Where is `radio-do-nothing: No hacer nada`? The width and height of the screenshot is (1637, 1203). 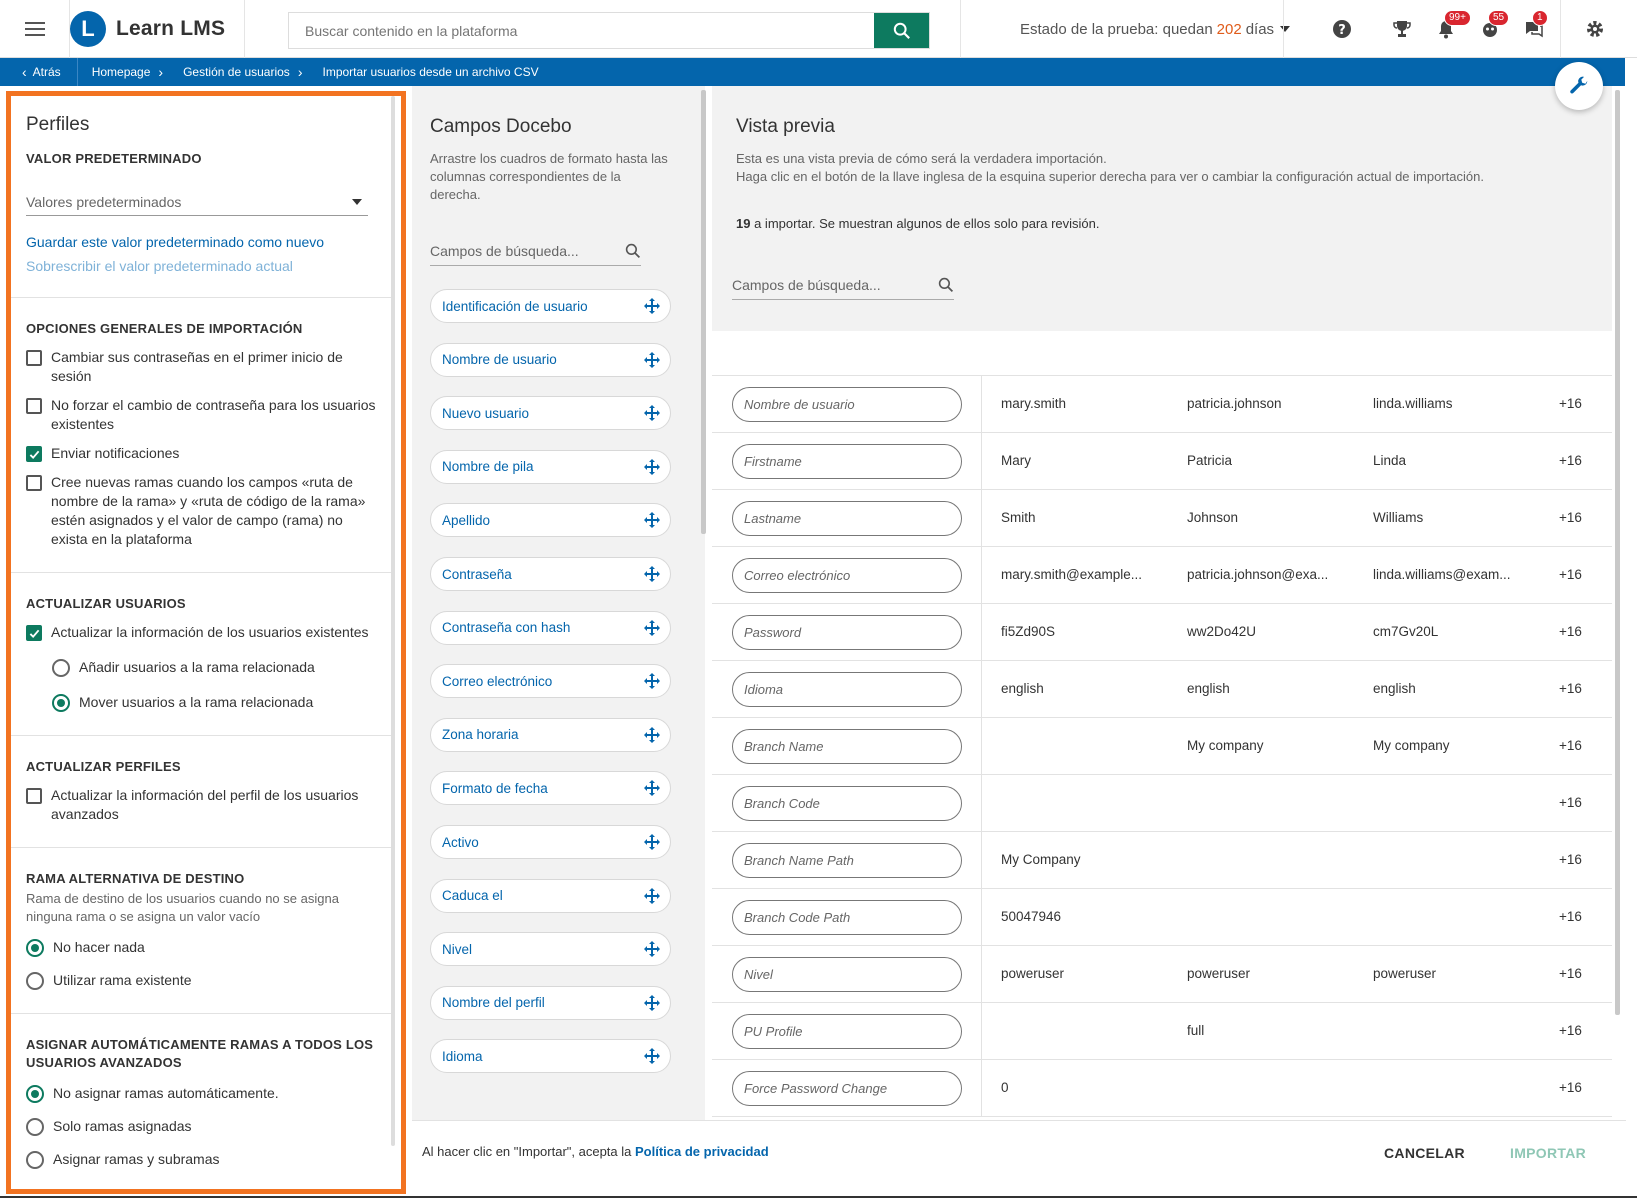
radio-do-nothing: No hacer nada is located at coordinates (201, 947).